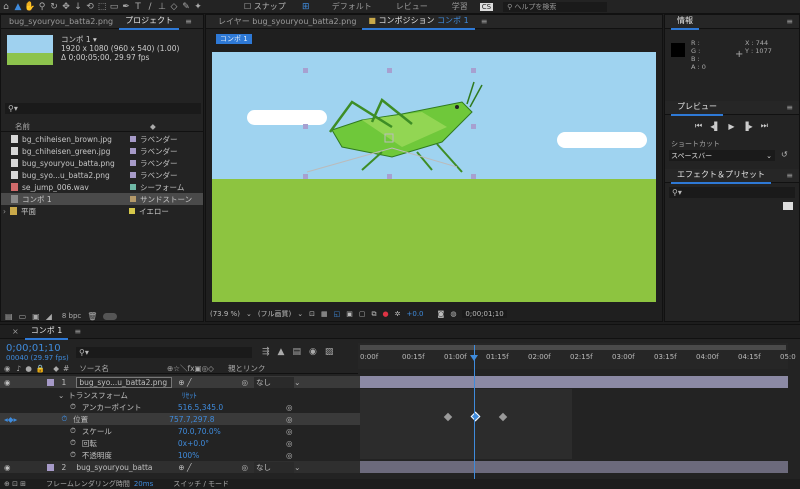  What do you see at coordinates (281, 352) in the screenshot?
I see `shy-icon: ▲` at bounding box center [281, 352].